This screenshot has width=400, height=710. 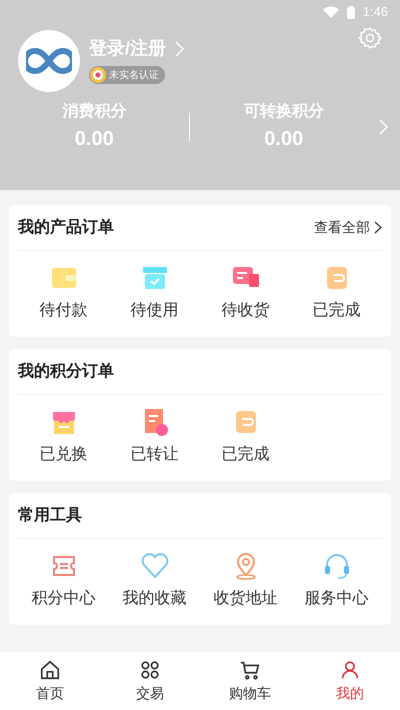 I want to click on shortcut-item: 待使用, so click(x=154, y=293).